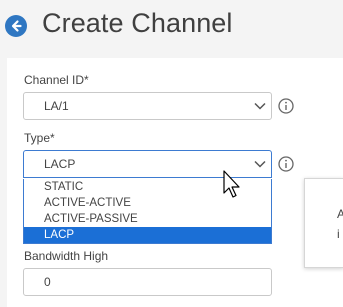  What do you see at coordinates (147, 203) in the screenshot?
I see `type-option-active-active: ACTIVE-ACTIVE` at bounding box center [147, 203].